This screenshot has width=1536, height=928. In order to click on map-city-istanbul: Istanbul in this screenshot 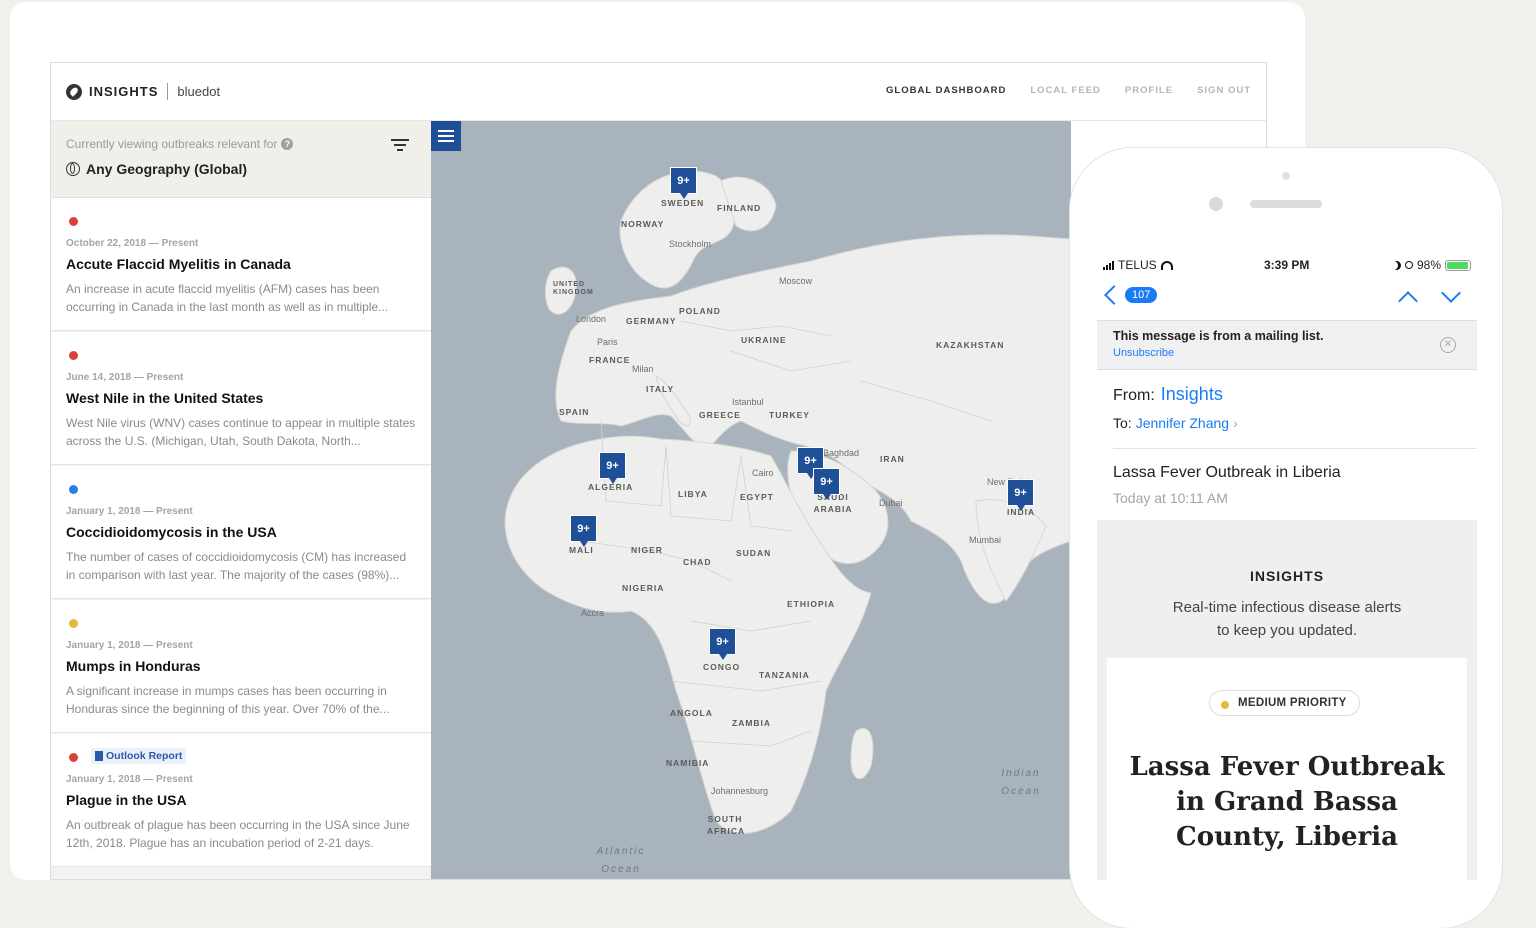, I will do `click(748, 402)`.